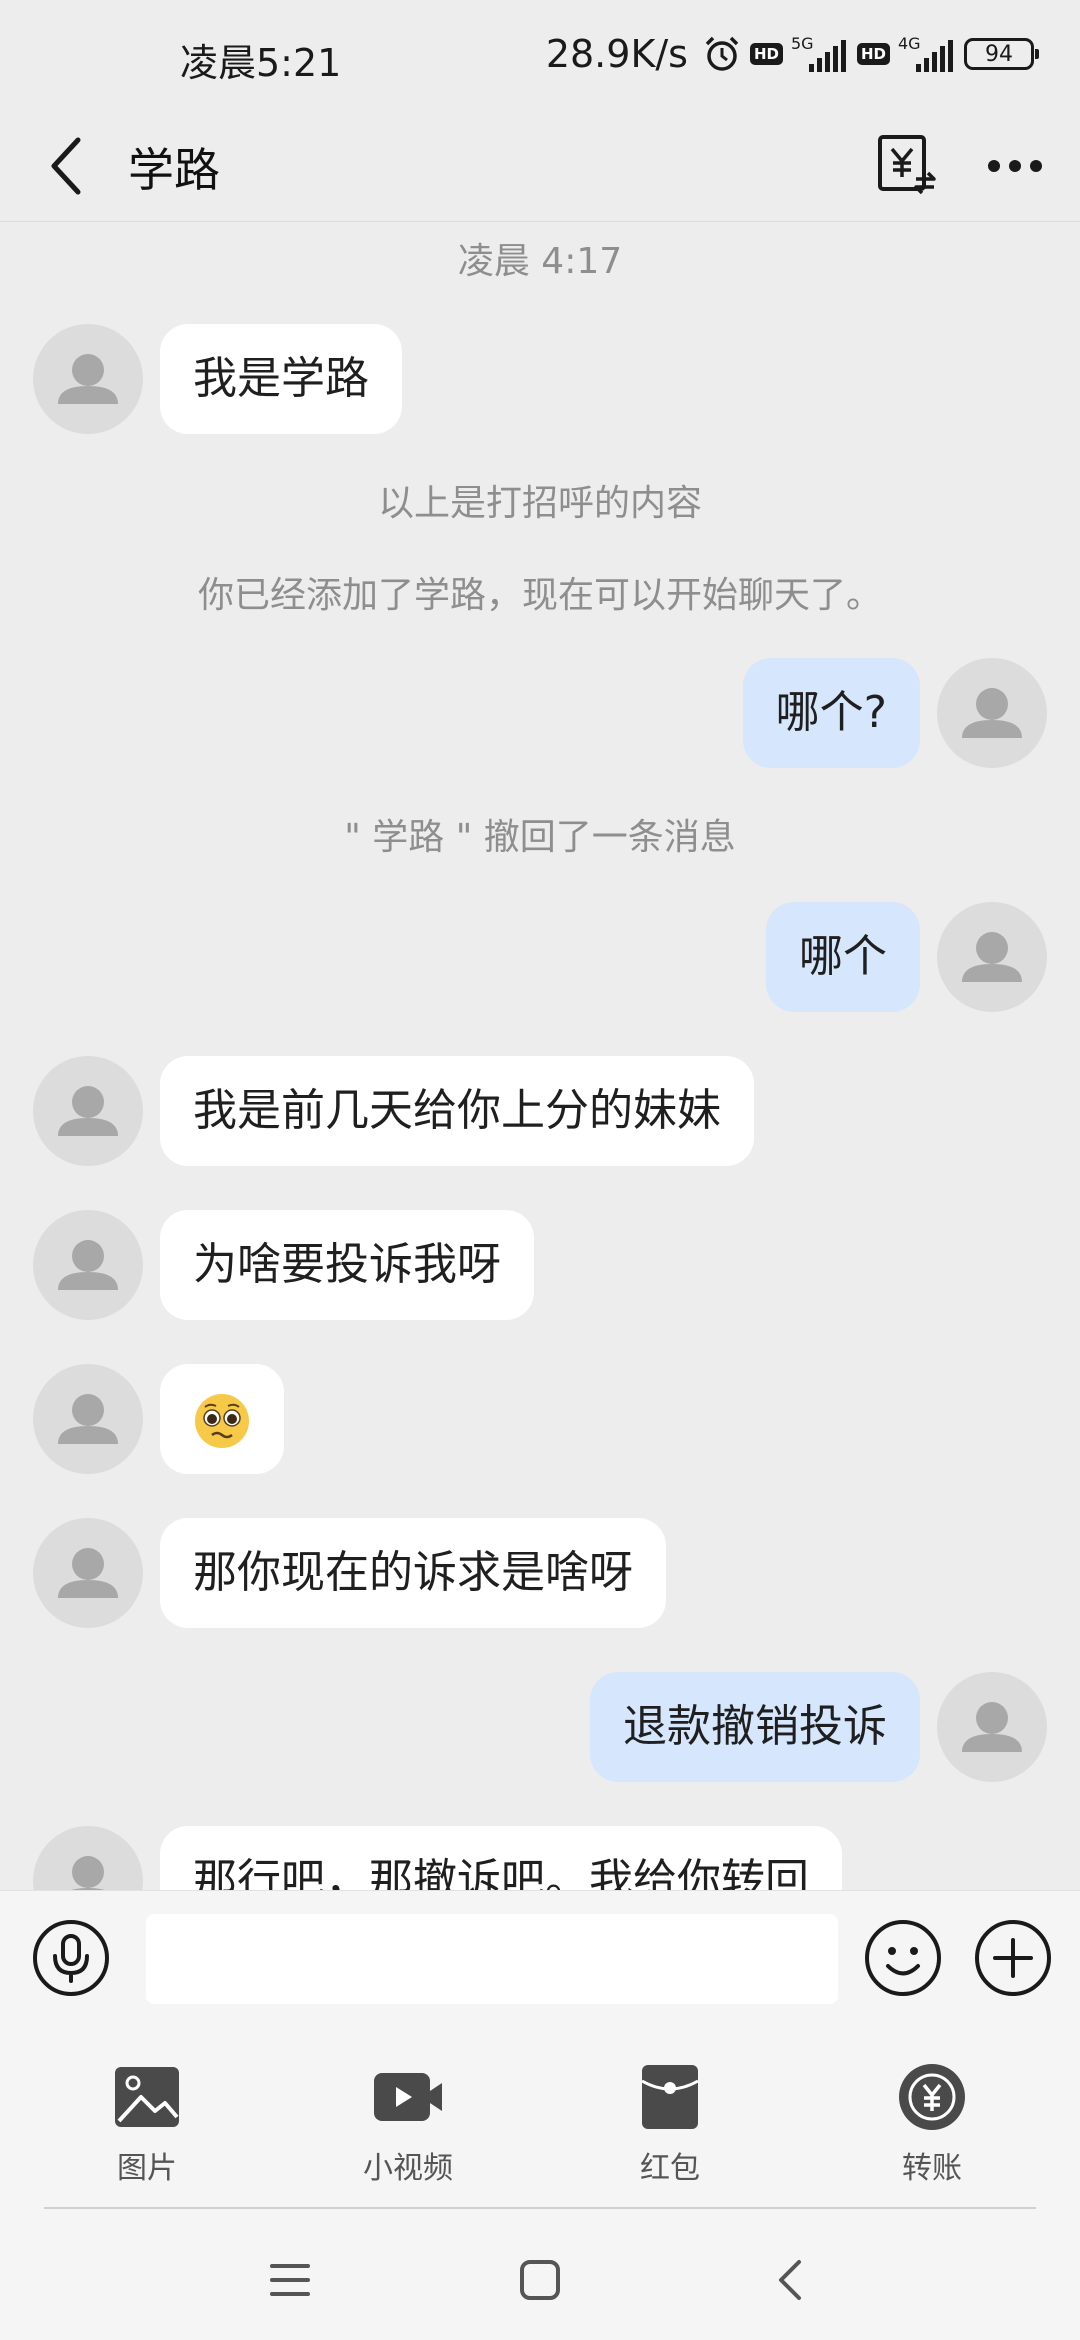 This screenshot has width=1080, height=2340. I want to click on composer: 图片 小视频 红包 转账, so click(540, 2050).